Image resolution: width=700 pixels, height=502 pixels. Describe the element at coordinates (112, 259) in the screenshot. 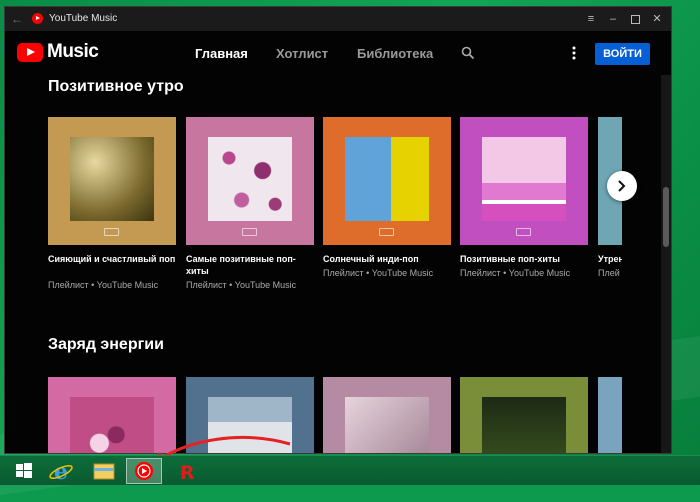

I see `card-title: Сияющий и счастливый поп` at that location.